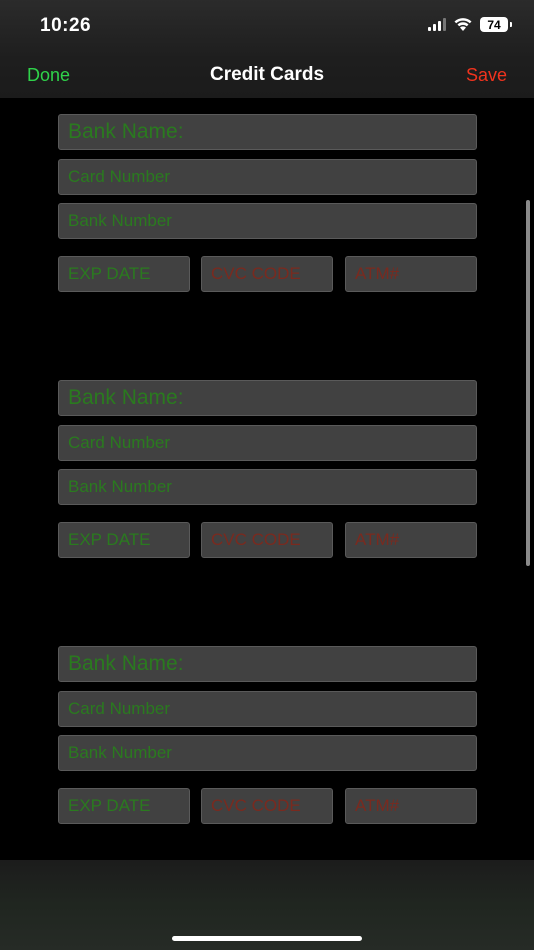 This screenshot has height=950, width=534. Describe the element at coordinates (267, 26) in the screenshot. I see `status-bar: 10:26 74` at that location.